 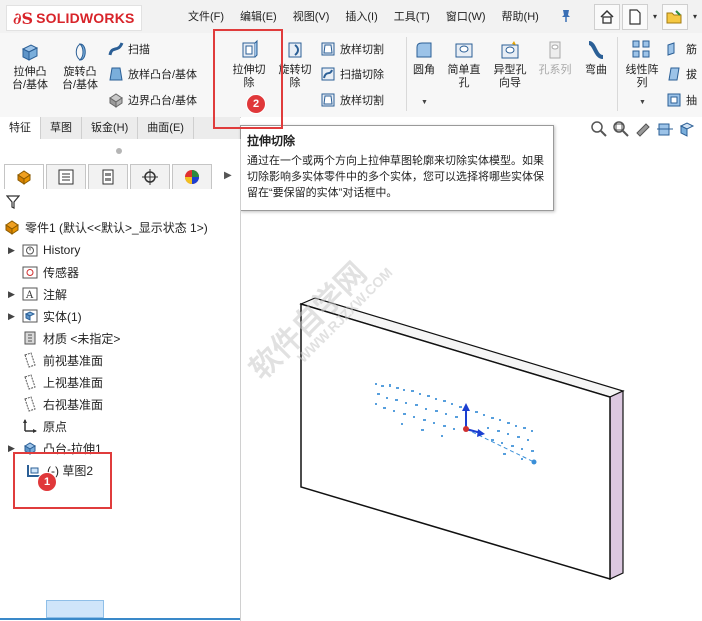 I want to click on origin-icon, so click(x=30, y=426).